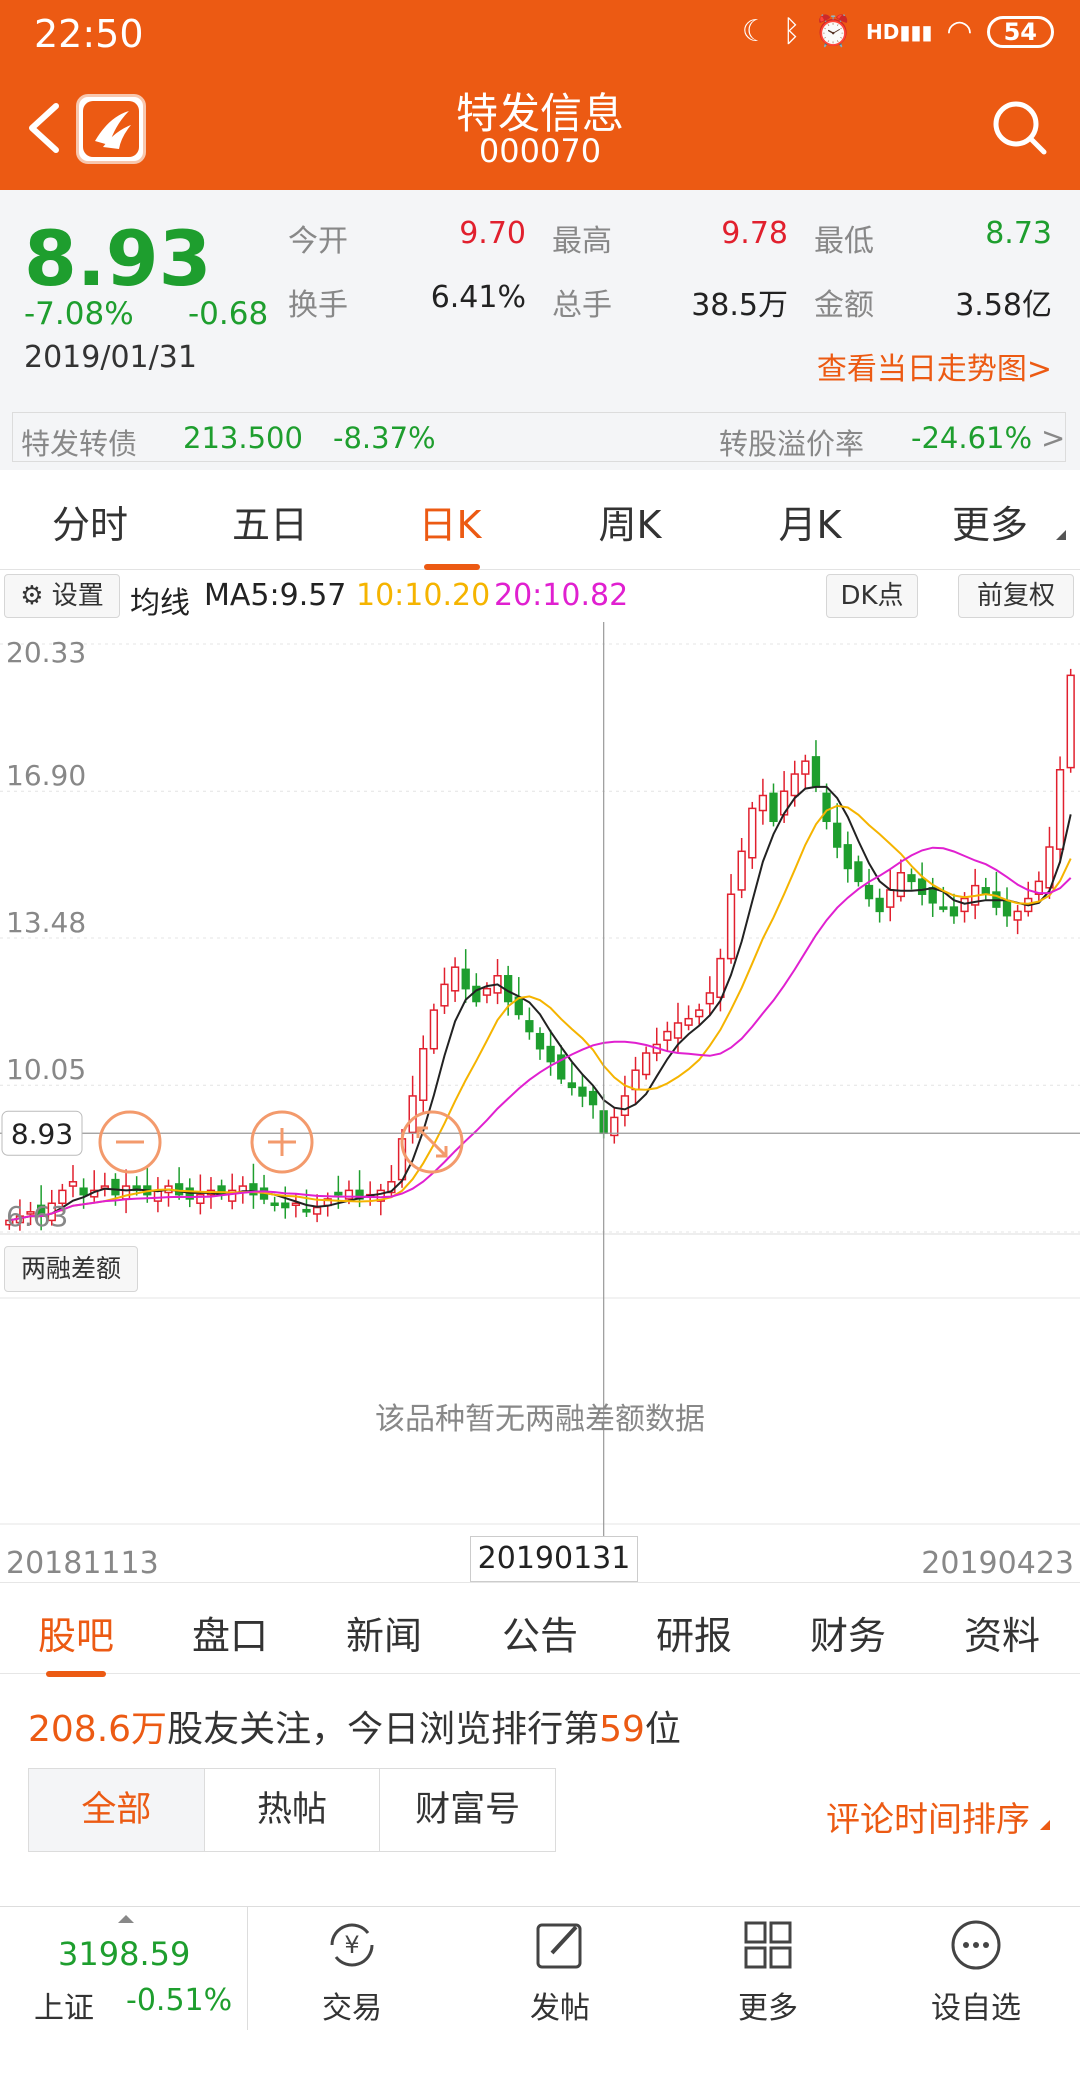  What do you see at coordinates (1016, 596) in the screenshot?
I see `adjust-button: 前复权` at bounding box center [1016, 596].